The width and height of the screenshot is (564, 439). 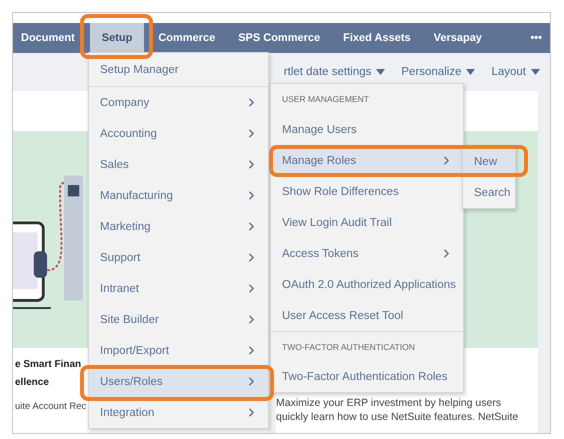 I want to click on nav-tab: SPS Commerce, so click(x=279, y=38).